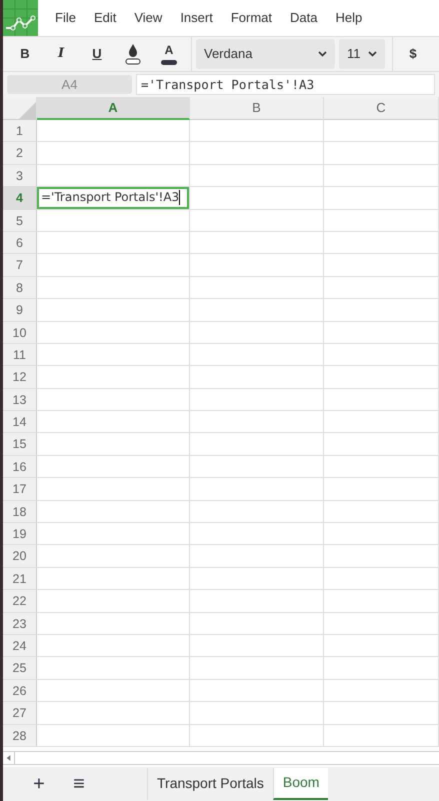  I want to click on sheet-tab: Boom, so click(300, 784).